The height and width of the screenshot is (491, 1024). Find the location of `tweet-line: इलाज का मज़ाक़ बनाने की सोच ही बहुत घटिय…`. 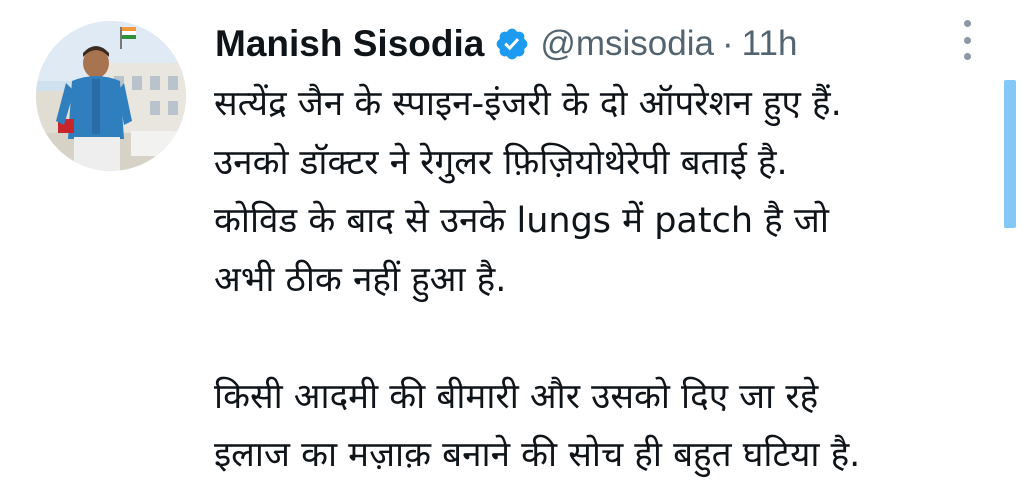

tweet-line: इलाज का मज़ाक़ बनाने की सोच ही बहुत घटिय… is located at coordinates (537, 455).